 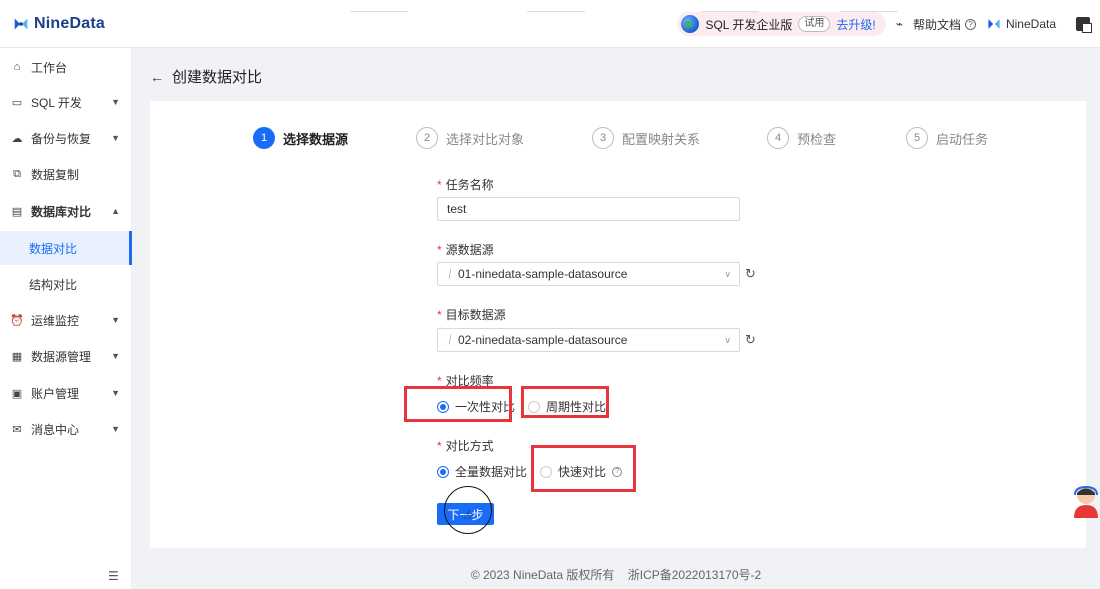 I want to click on sidebar-item-account: ▣ 账户管理 ▼, so click(x=66, y=393).